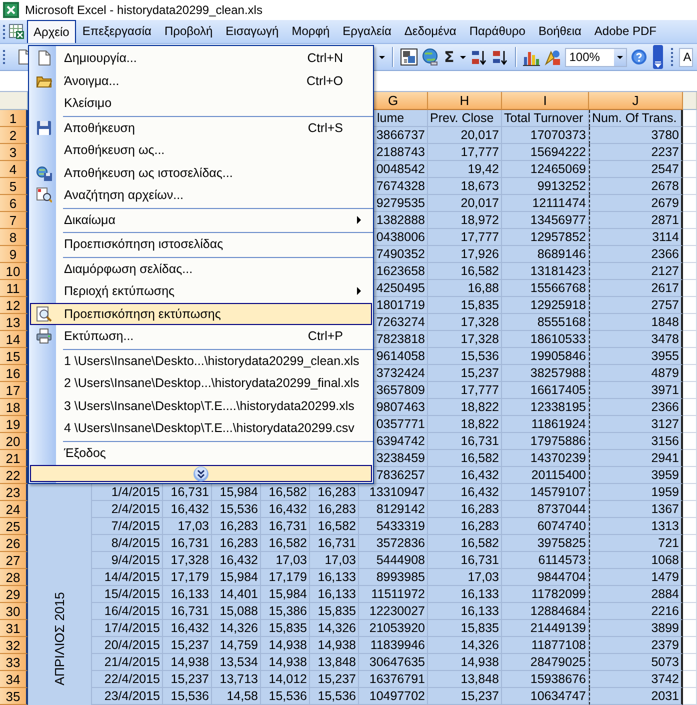 Image resolution: width=697 pixels, height=705 pixels. What do you see at coordinates (14, 135) in the screenshot?
I see `row-header: 2` at bounding box center [14, 135].